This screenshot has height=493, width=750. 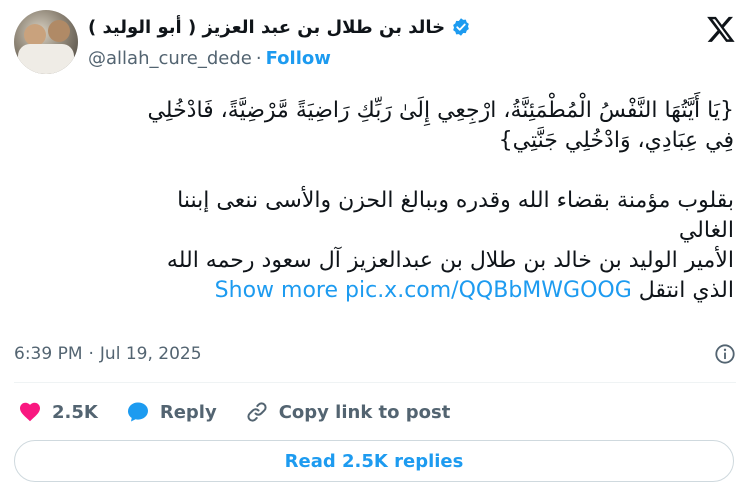 I want to click on link-icon, so click(x=257, y=412).